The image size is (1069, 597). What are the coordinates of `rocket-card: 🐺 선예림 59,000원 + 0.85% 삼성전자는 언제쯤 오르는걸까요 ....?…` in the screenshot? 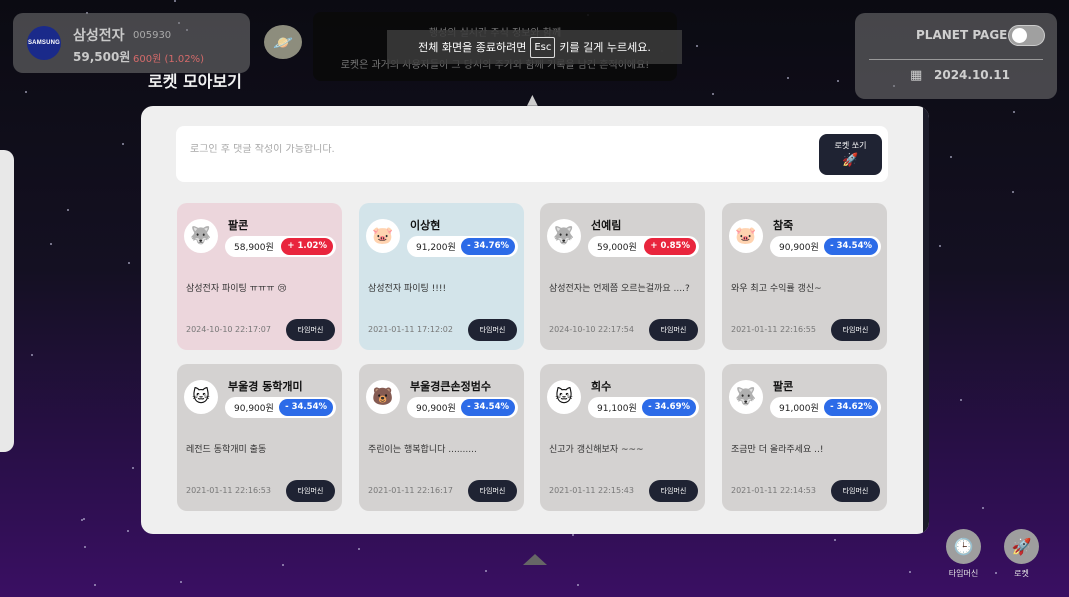 It's located at (622, 276).